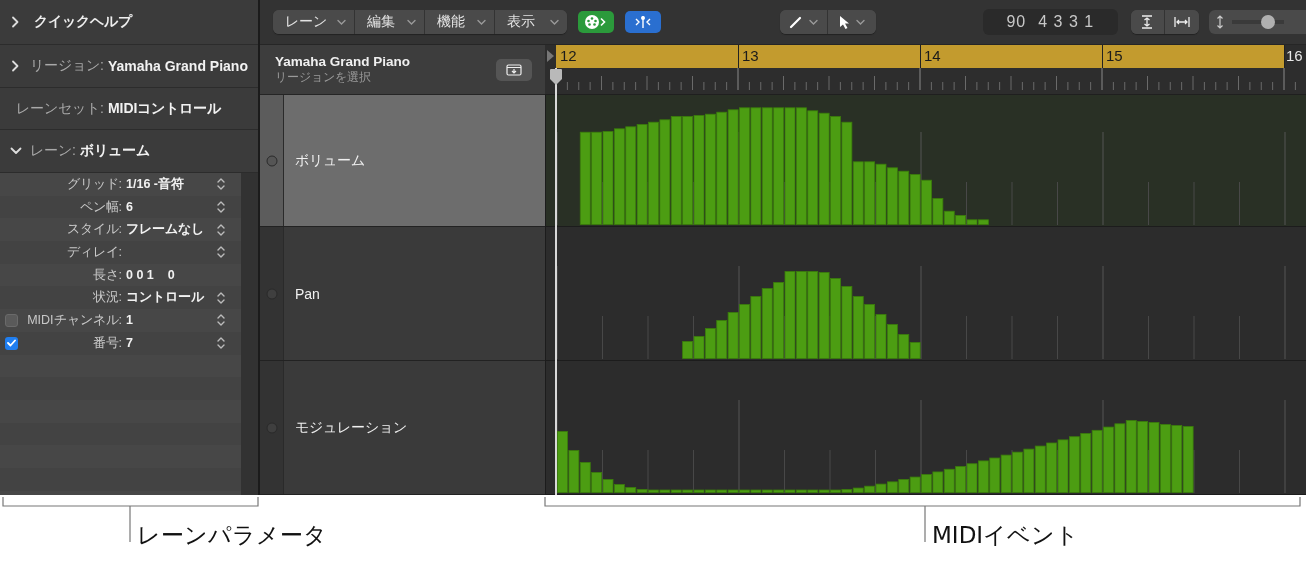 The width and height of the screenshot is (1306, 561). What do you see at coordinates (93, 252) in the screenshot?
I see `parameter-label: ディレイ:` at bounding box center [93, 252].